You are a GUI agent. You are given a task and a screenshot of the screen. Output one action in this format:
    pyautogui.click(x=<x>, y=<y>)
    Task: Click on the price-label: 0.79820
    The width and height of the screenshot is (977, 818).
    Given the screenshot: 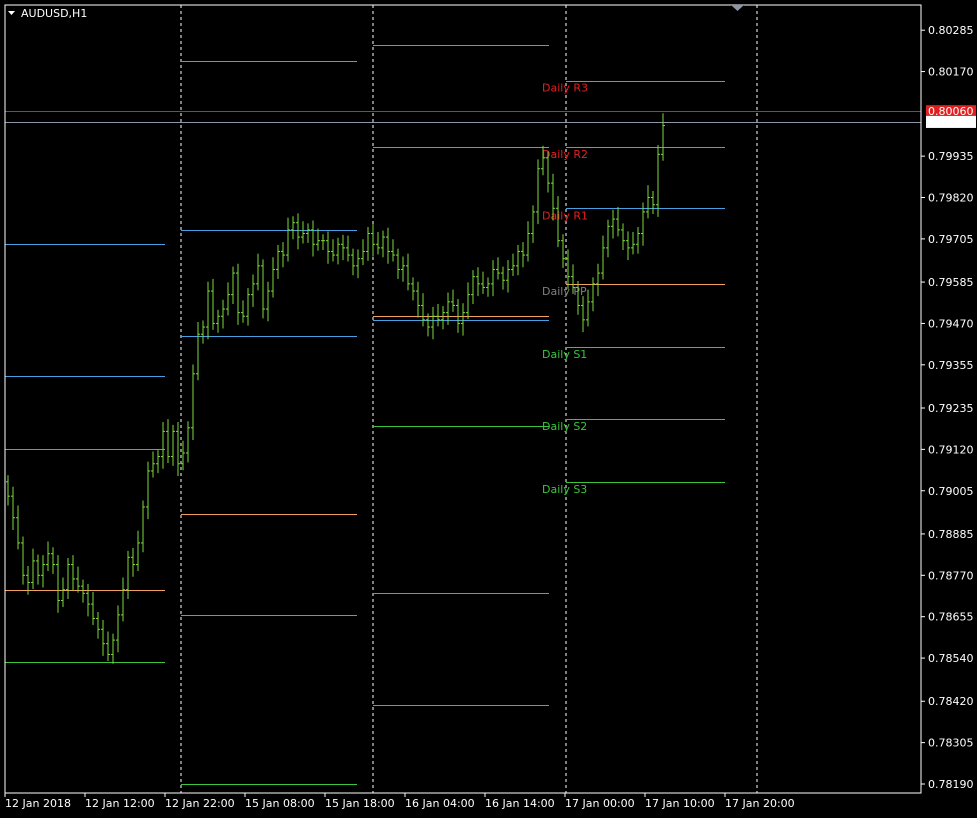 What is the action you would take?
    pyautogui.click(x=951, y=198)
    